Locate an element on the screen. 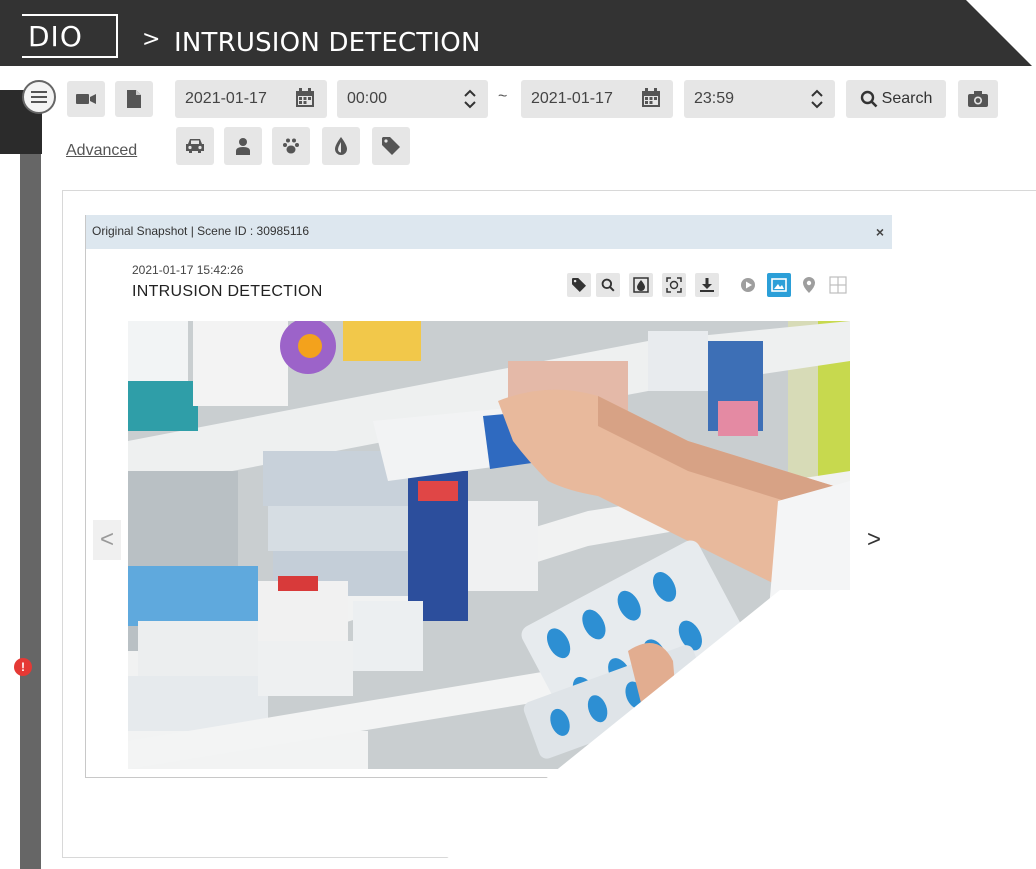  image-icon is located at coordinates (779, 285).